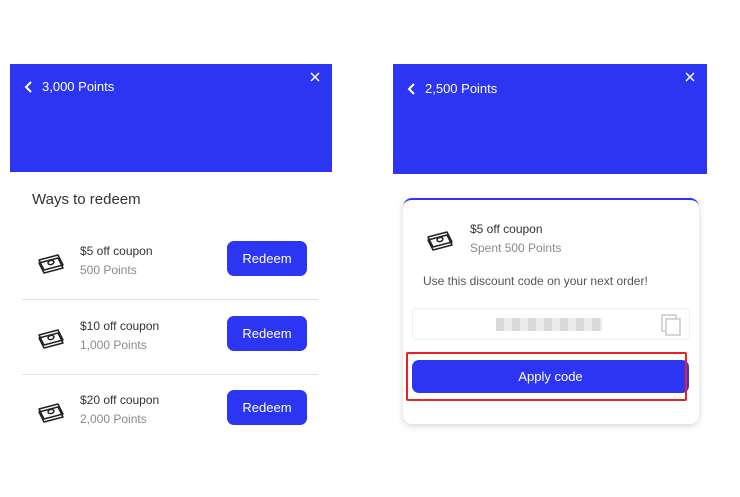 This screenshot has height=497, width=740. I want to click on back-button: 2,500 Points, so click(452, 88).